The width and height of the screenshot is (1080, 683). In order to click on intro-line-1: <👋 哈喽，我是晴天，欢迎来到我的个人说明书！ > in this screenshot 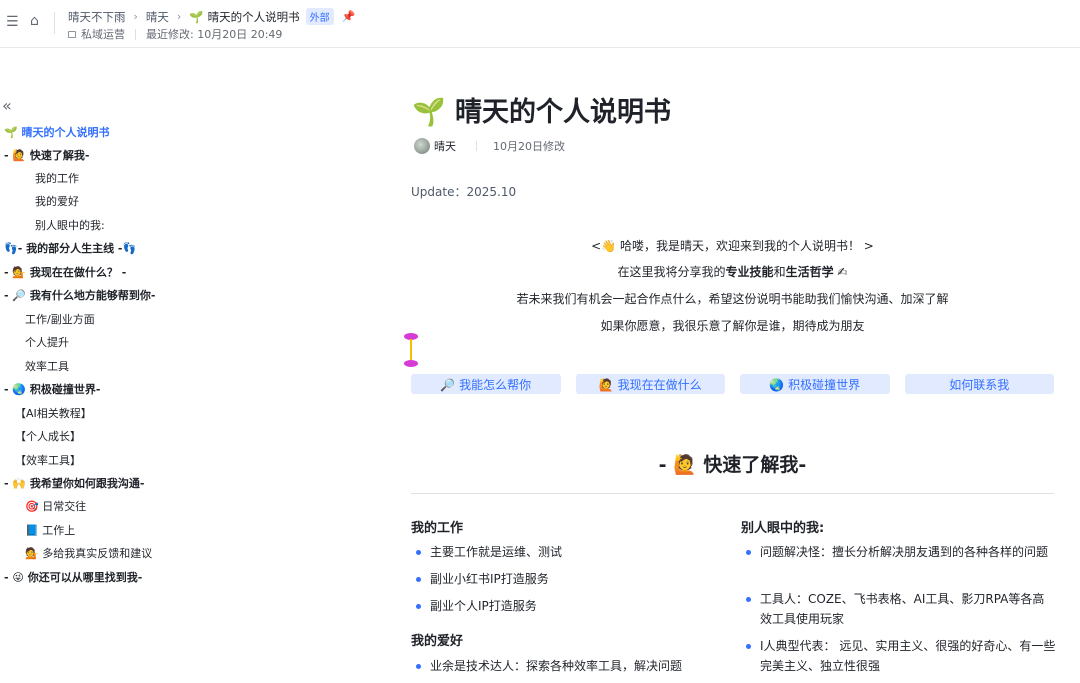, I will do `click(732, 246)`.